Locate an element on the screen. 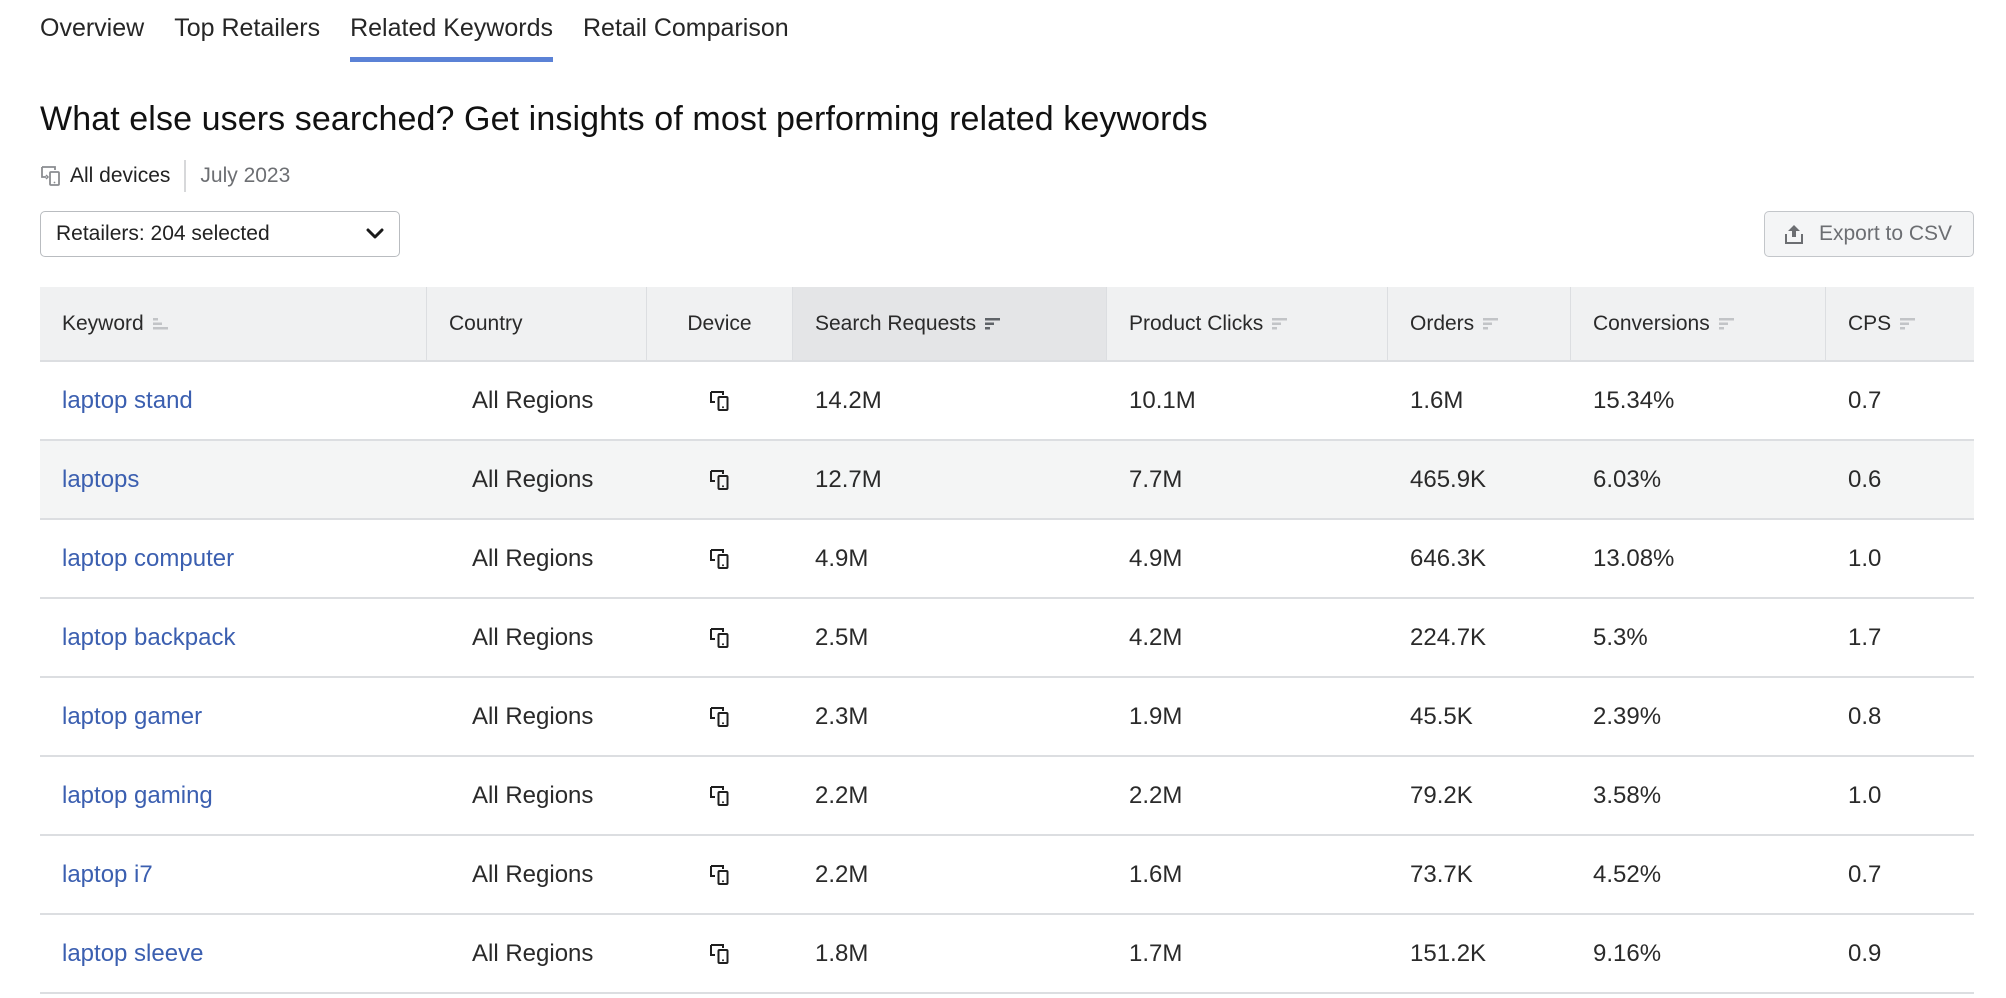  keyword-cell: laptop i7 is located at coordinates (233, 875).